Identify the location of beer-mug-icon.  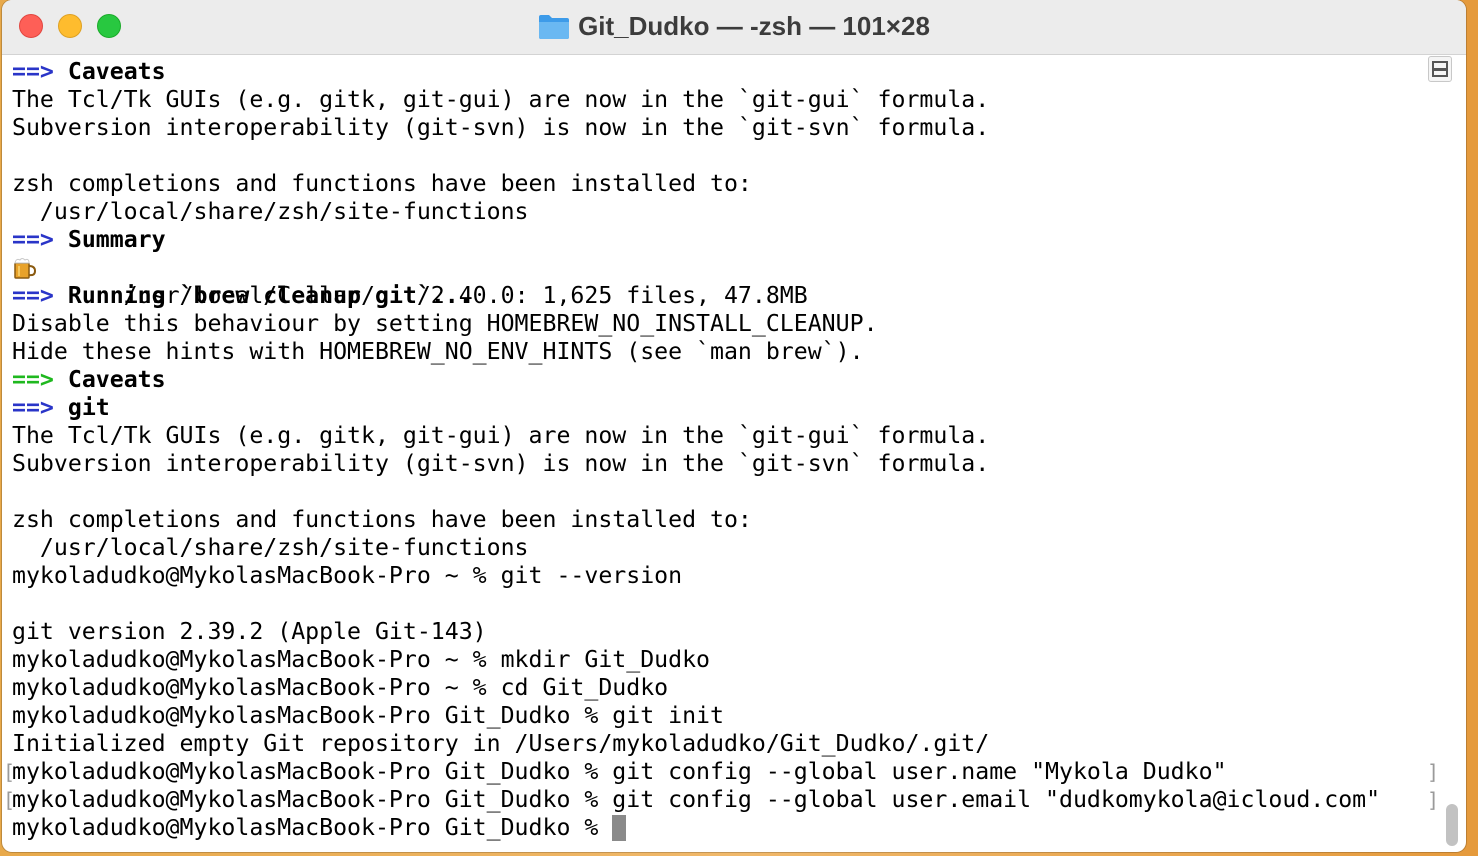
(25, 268).